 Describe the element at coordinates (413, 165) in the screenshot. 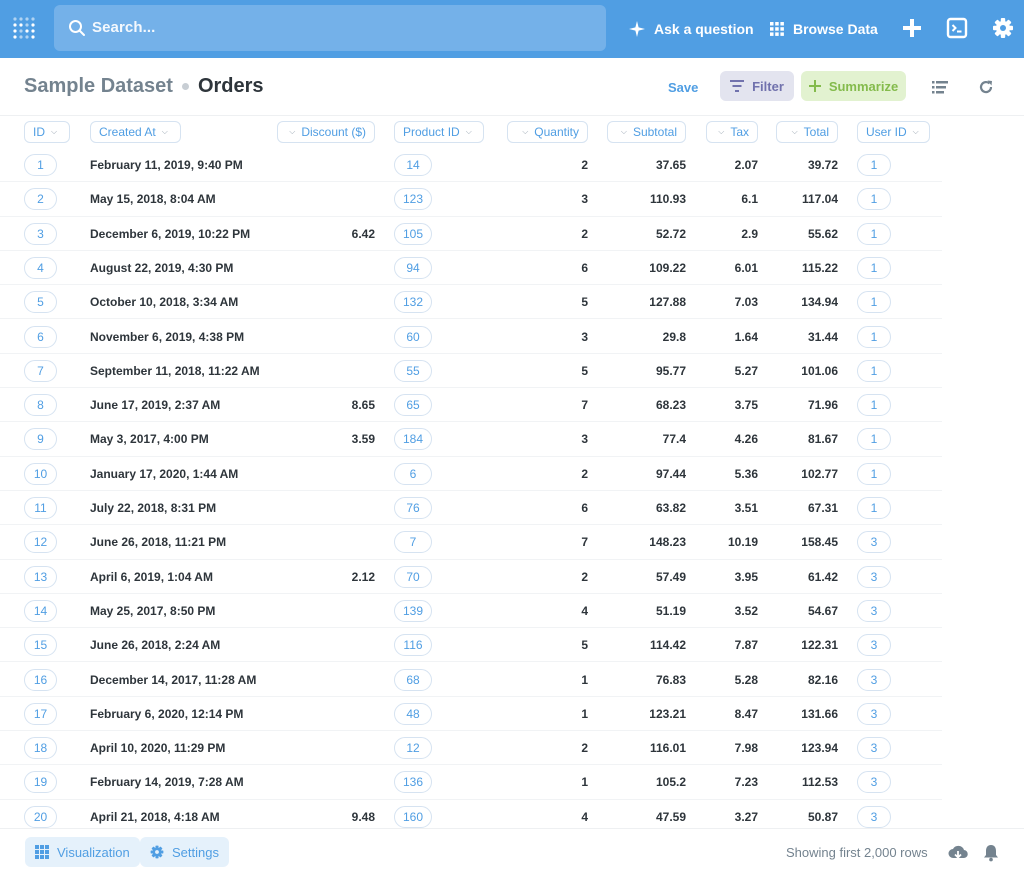

I see `product-id-link: 14` at that location.